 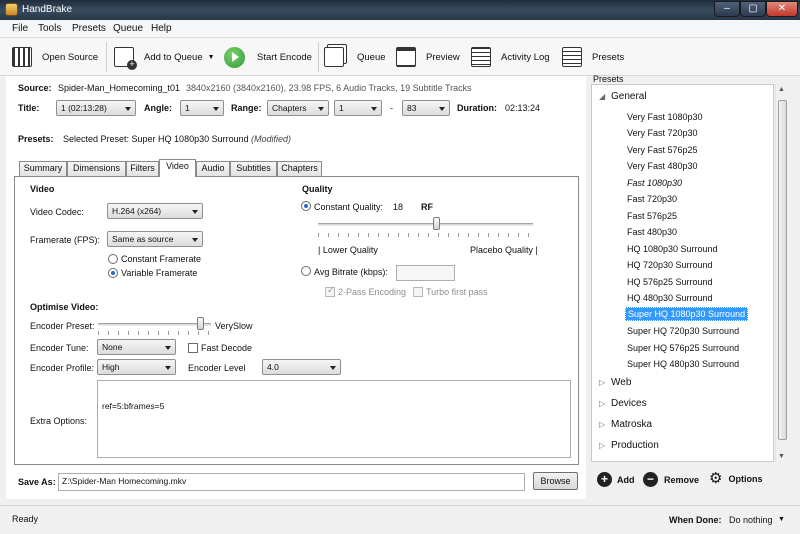 I want to click on preset-item: Fast 480p30, so click(x=652, y=232).